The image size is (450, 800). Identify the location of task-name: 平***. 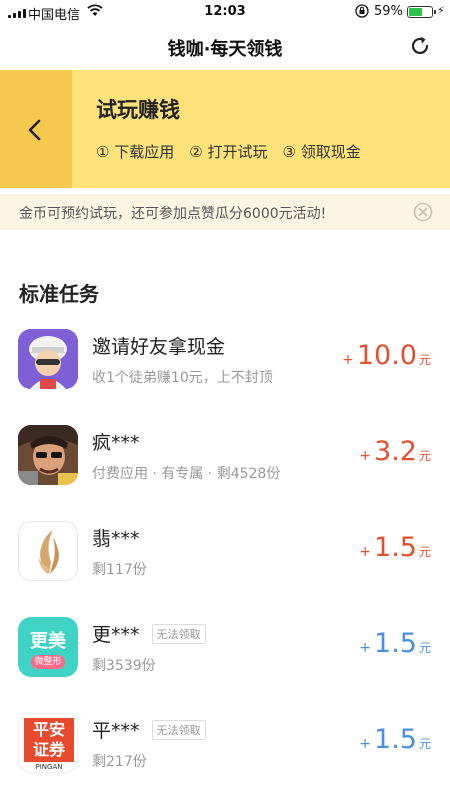
(116, 731).